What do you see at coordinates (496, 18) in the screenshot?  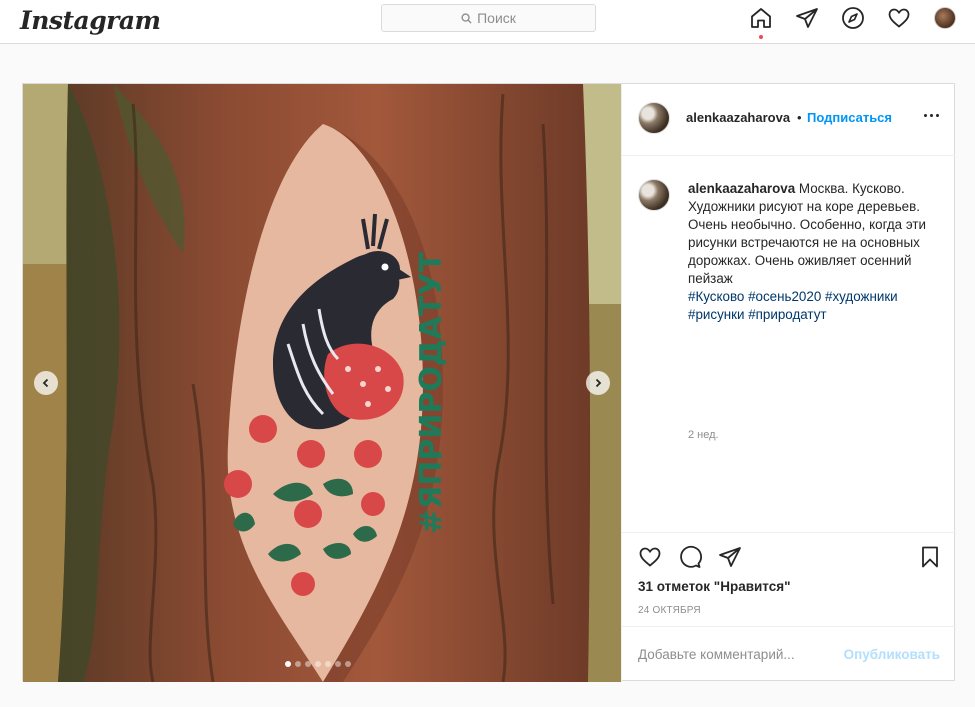 I see `search-placeholder: Поиск` at bounding box center [496, 18].